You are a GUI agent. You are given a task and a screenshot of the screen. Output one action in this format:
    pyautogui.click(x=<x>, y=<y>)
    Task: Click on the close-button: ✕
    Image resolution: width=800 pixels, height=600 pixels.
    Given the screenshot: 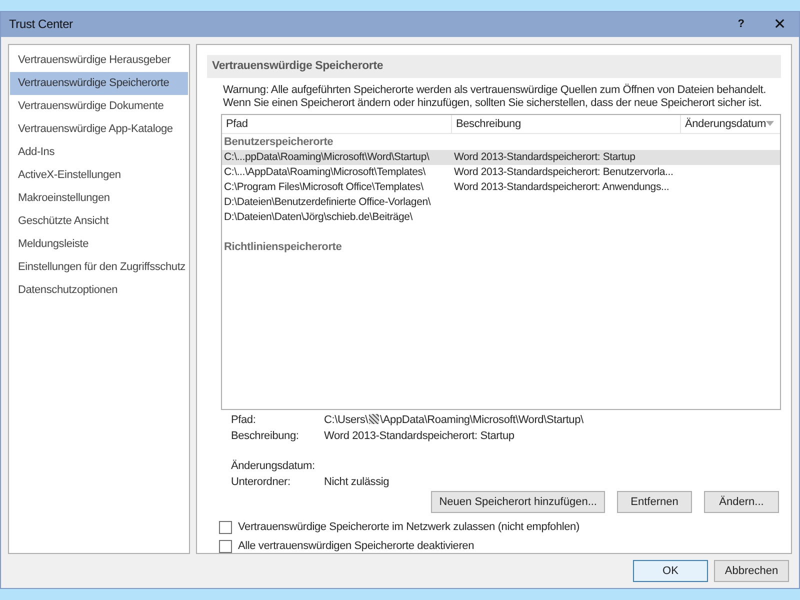 What is the action you would take?
    pyautogui.click(x=780, y=24)
    